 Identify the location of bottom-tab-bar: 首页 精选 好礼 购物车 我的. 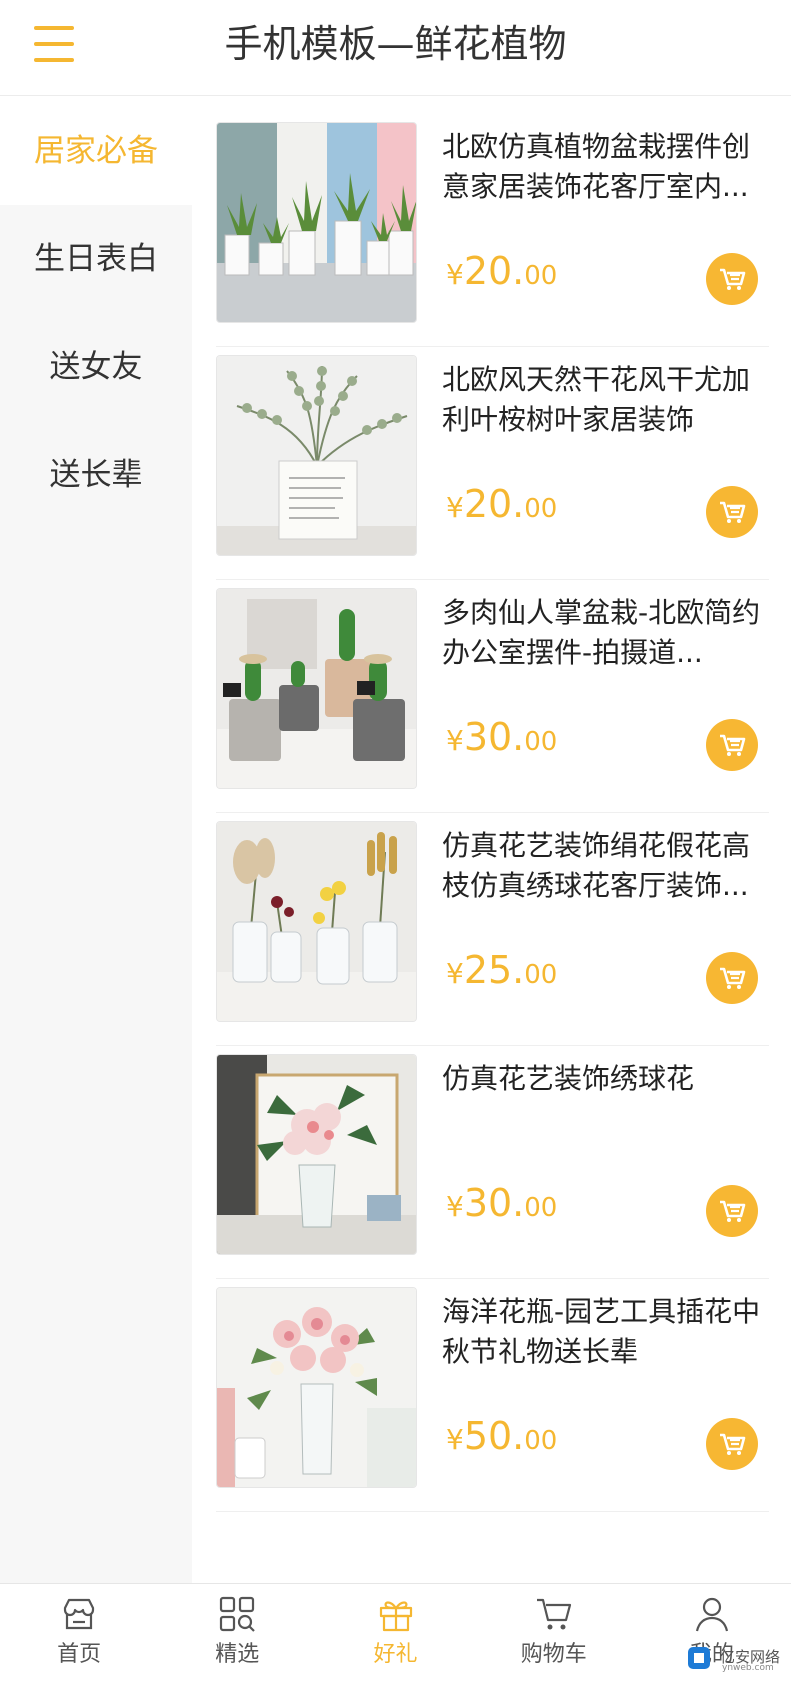
(395, 1632).